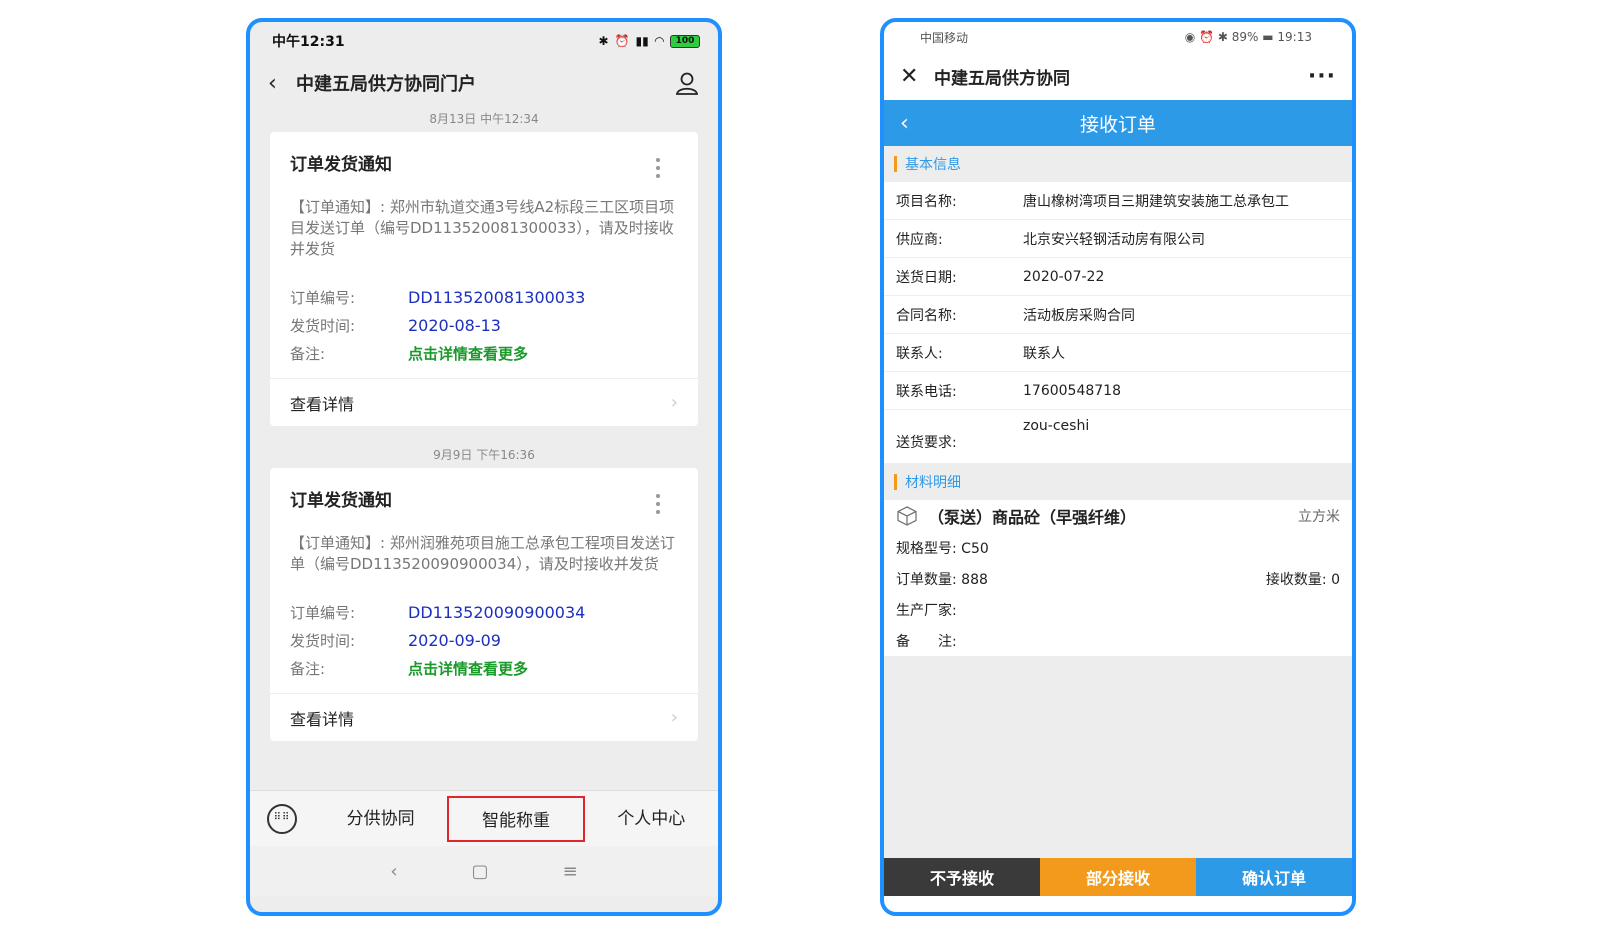  I want to click on order-no-value: DD113520090900034, so click(497, 612).